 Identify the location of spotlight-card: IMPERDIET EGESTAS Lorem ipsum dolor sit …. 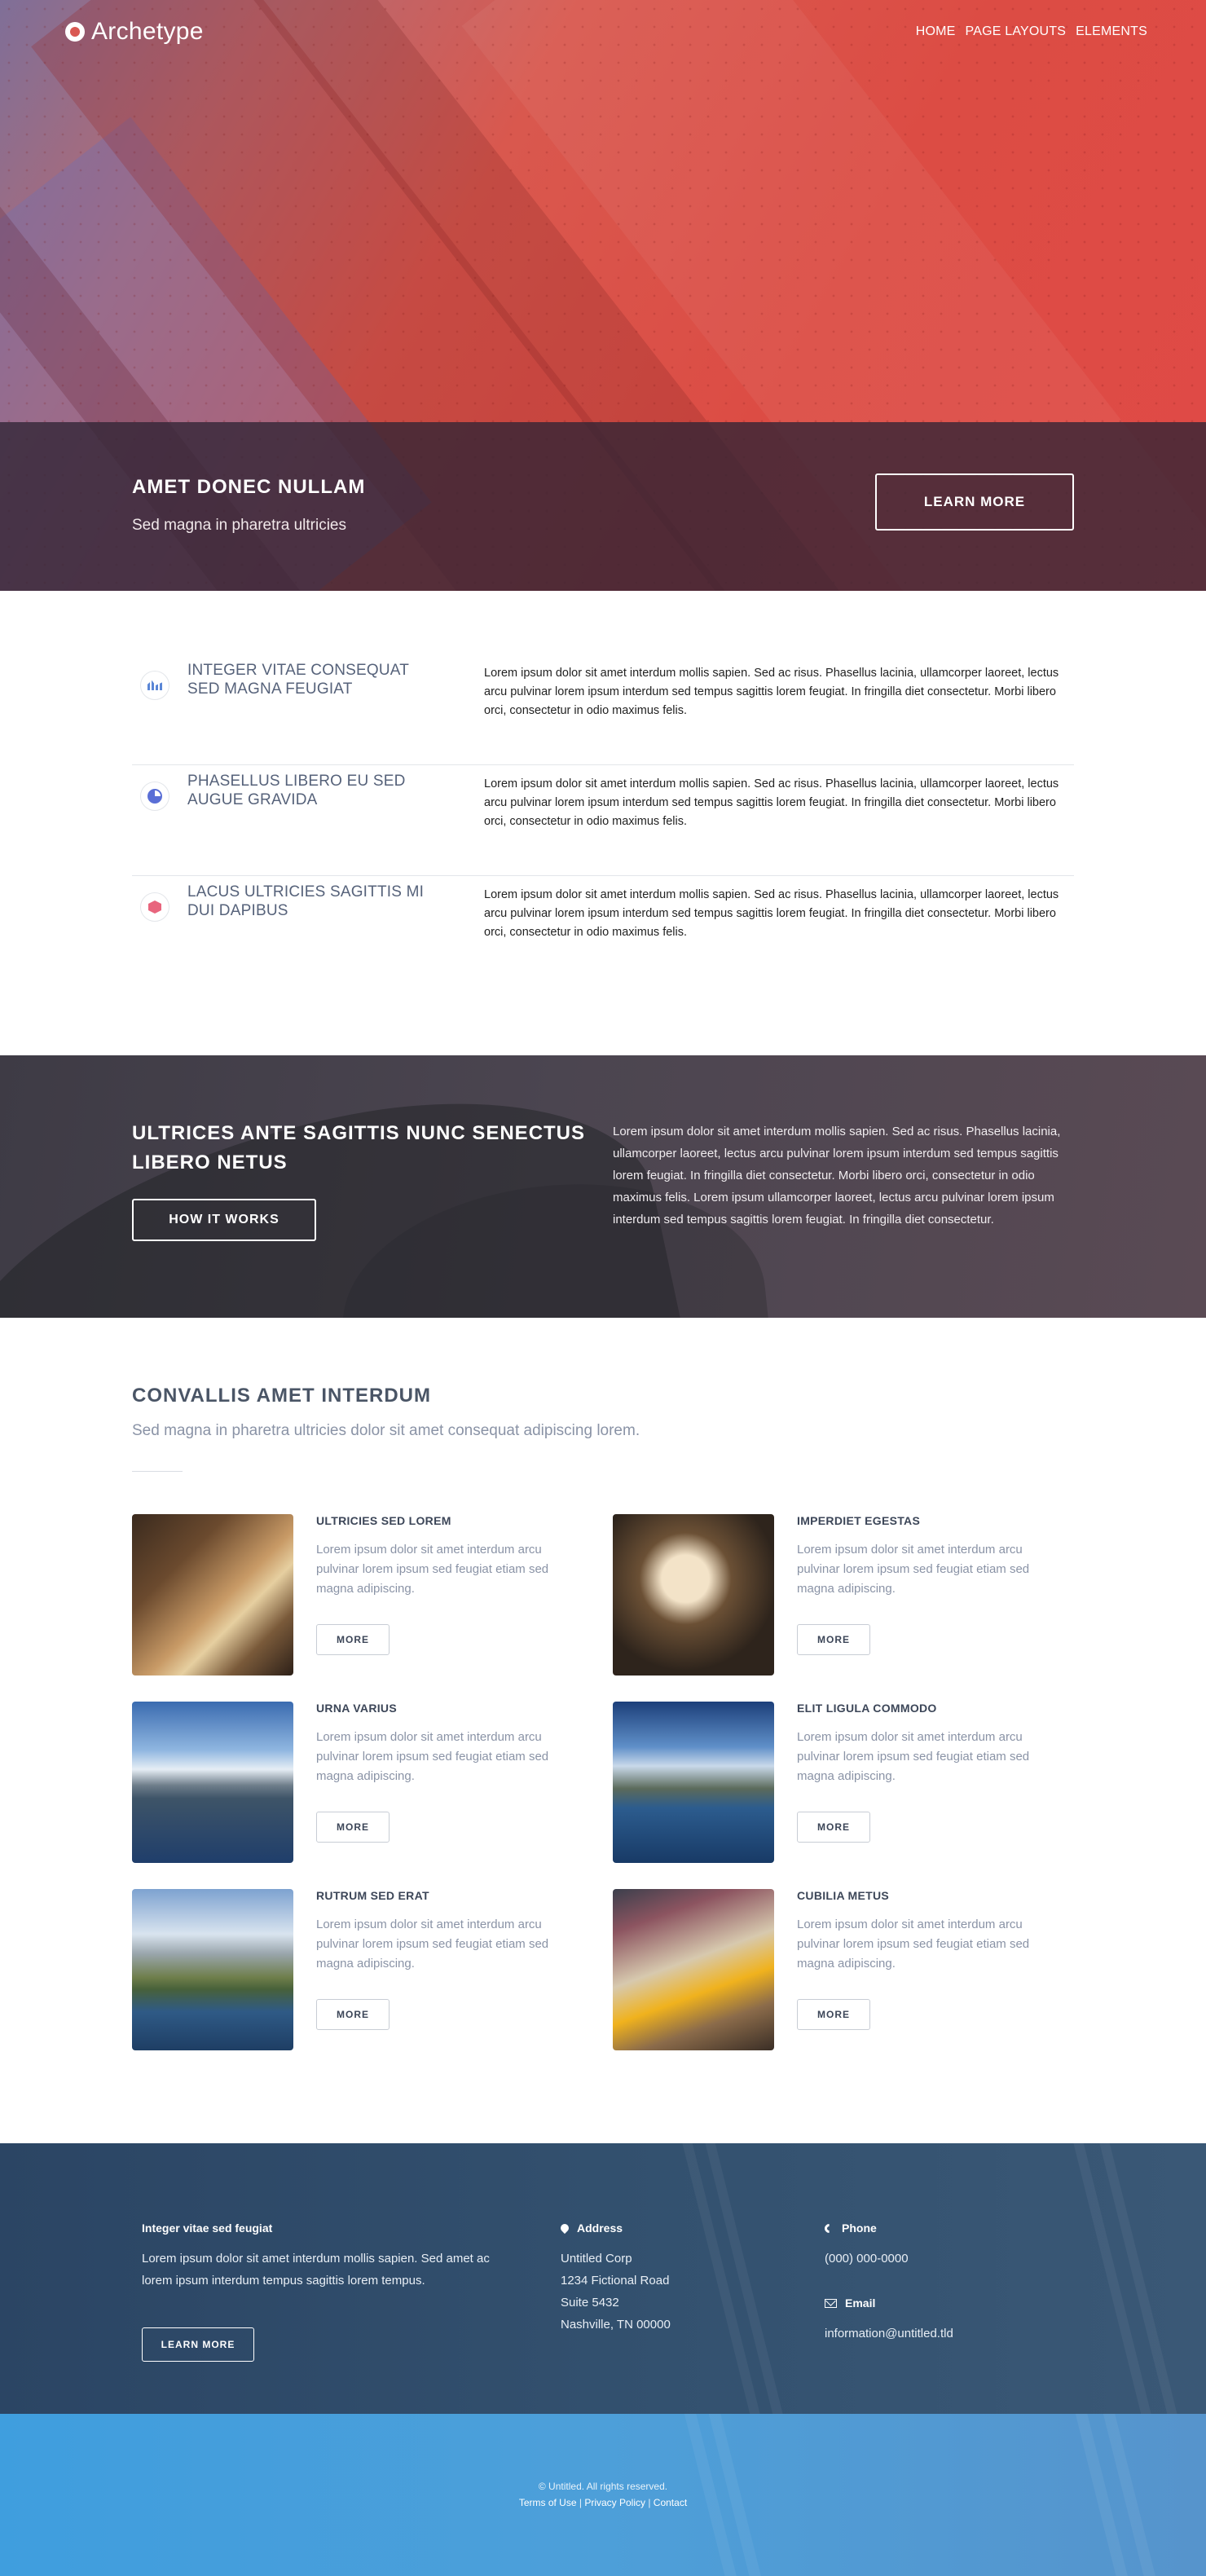
(841, 1595).